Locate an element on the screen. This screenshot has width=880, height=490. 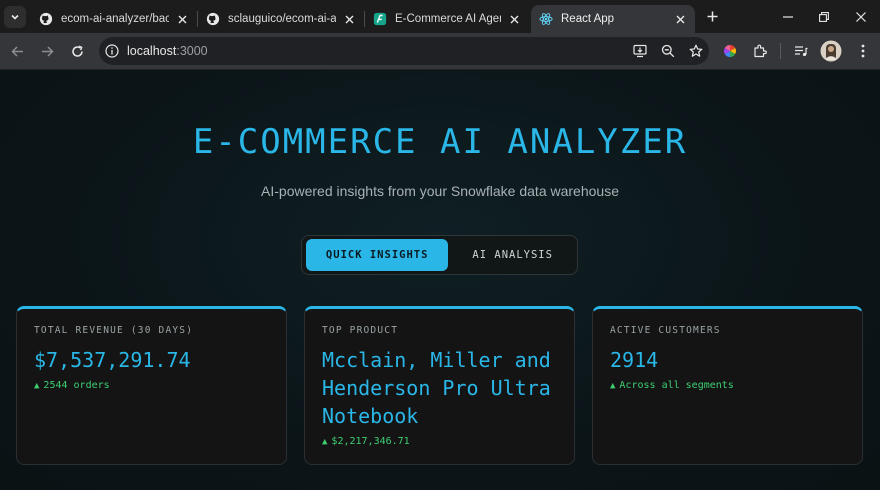
playlist-icon is located at coordinates (801, 51).